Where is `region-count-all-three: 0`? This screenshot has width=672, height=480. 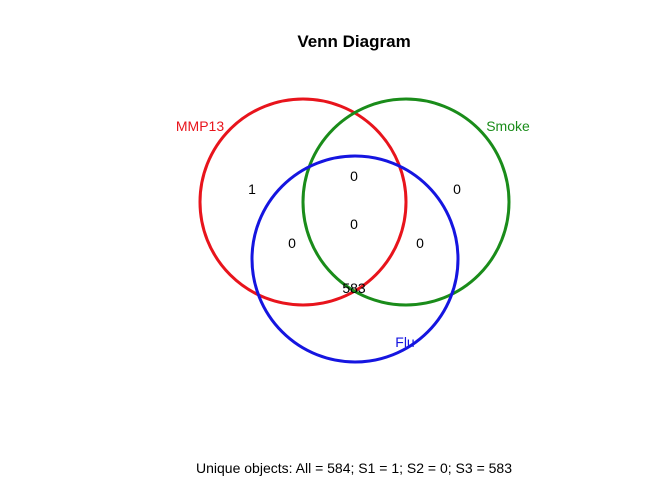
region-count-all-three: 0 is located at coordinates (354, 224).